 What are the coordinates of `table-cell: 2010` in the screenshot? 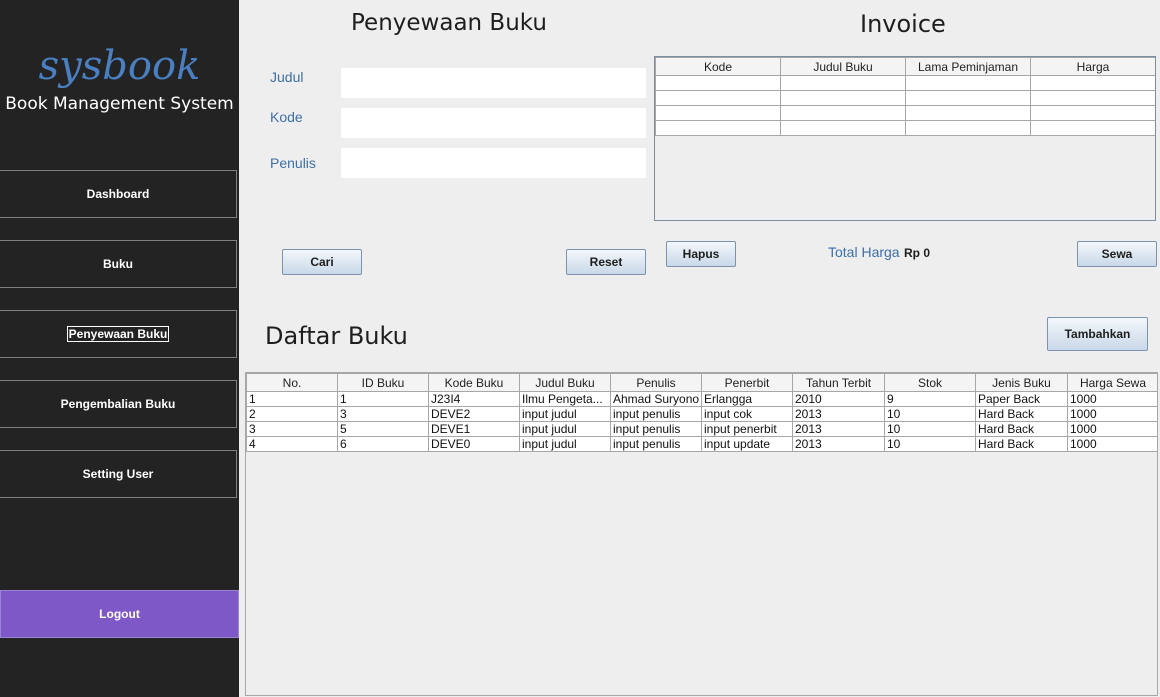 It's located at (838, 399).